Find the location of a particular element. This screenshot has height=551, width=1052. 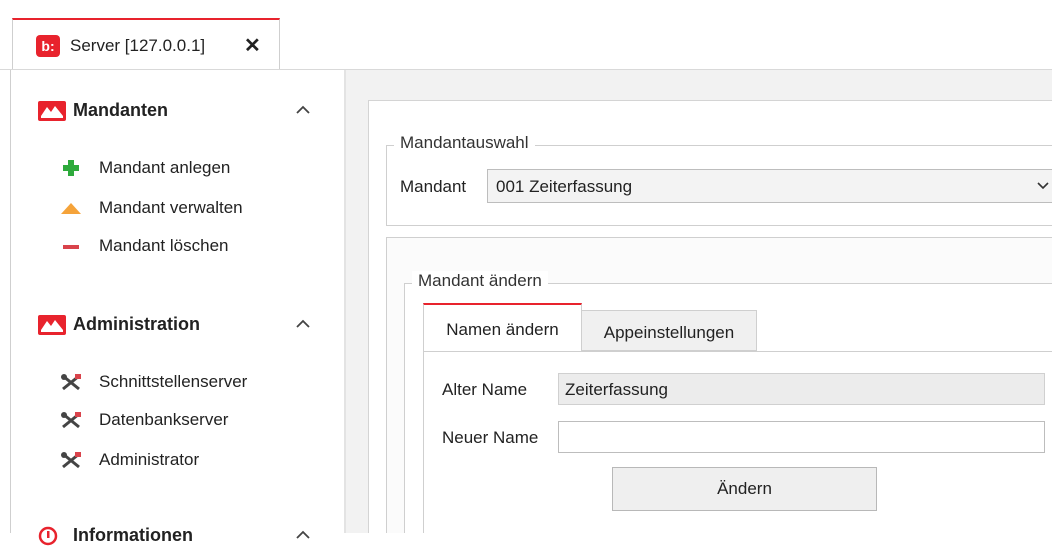

sidebar-group-administration: Administration is located at coordinates (183, 326).